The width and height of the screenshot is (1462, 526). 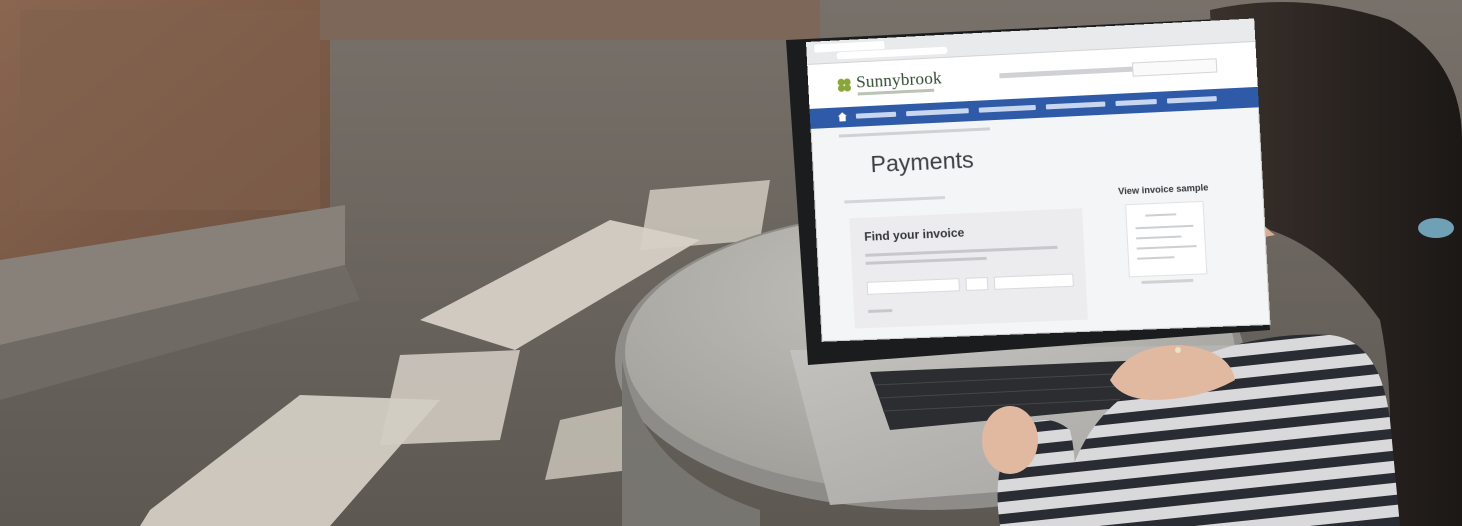 What do you see at coordinates (914, 234) in the screenshot?
I see `find-invoice-title: Find your invoice` at bounding box center [914, 234].